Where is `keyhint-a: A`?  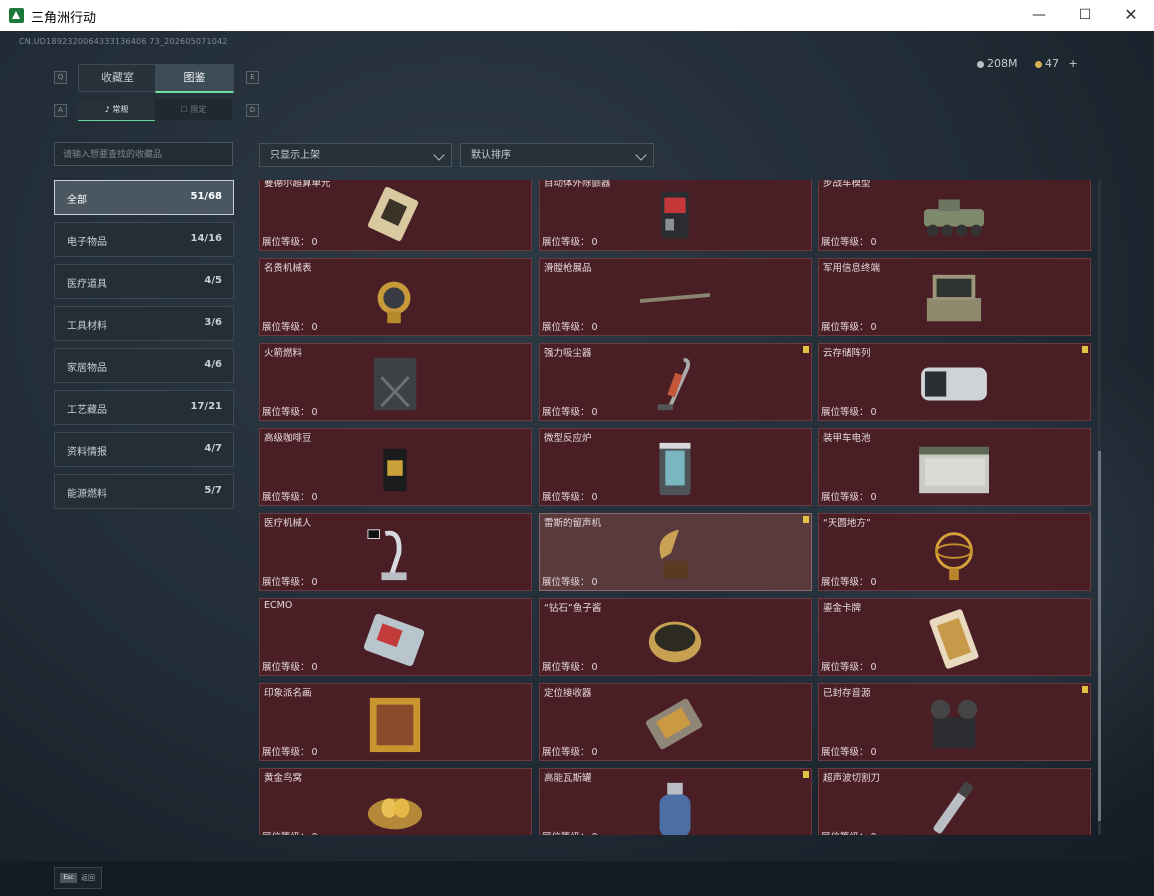 keyhint-a: A is located at coordinates (60, 110).